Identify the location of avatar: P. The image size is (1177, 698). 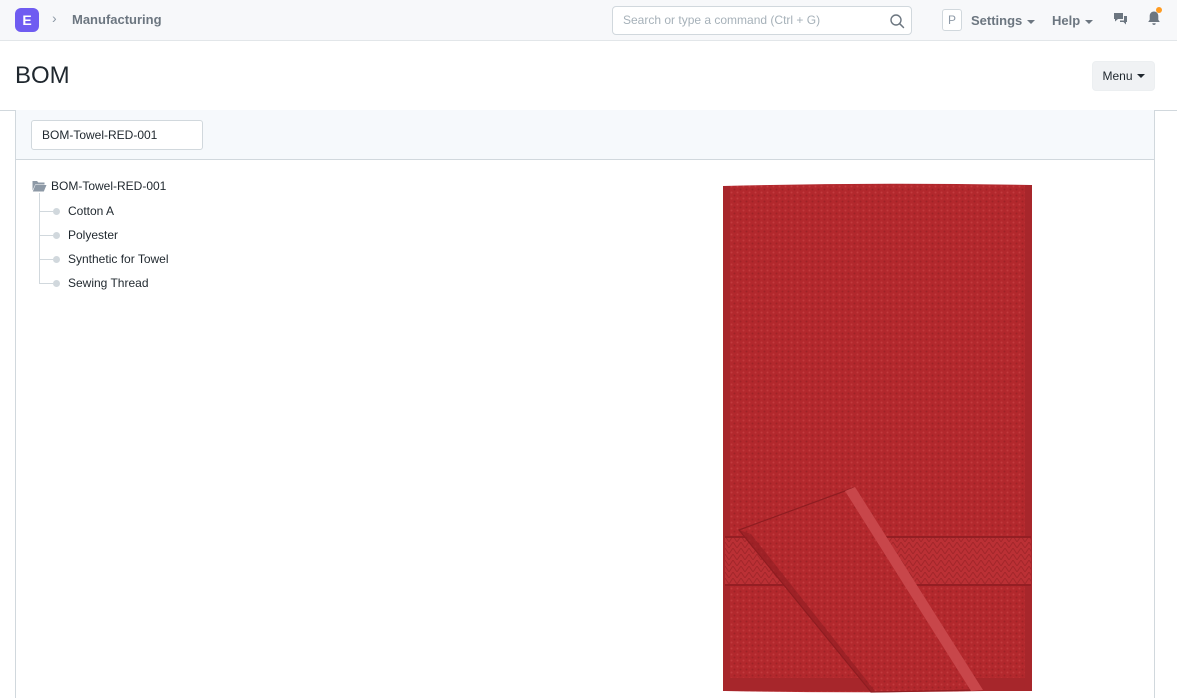
(952, 20).